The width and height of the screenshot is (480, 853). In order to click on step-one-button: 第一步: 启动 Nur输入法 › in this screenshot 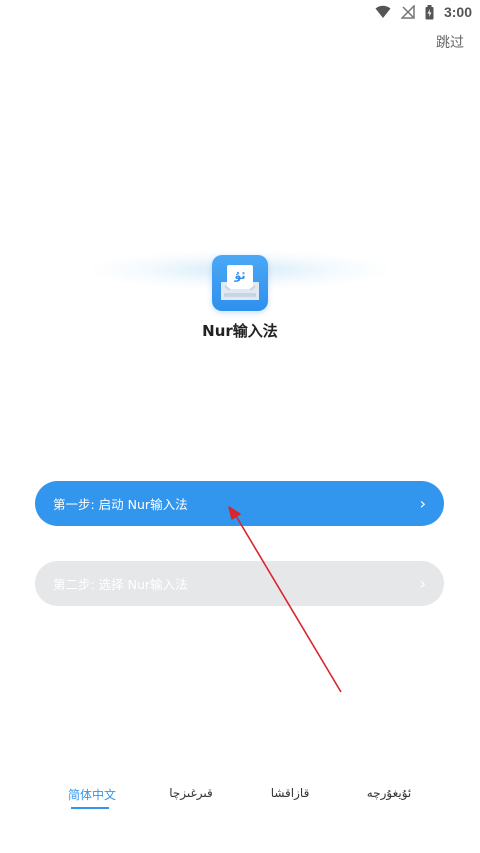, I will do `click(239, 503)`.